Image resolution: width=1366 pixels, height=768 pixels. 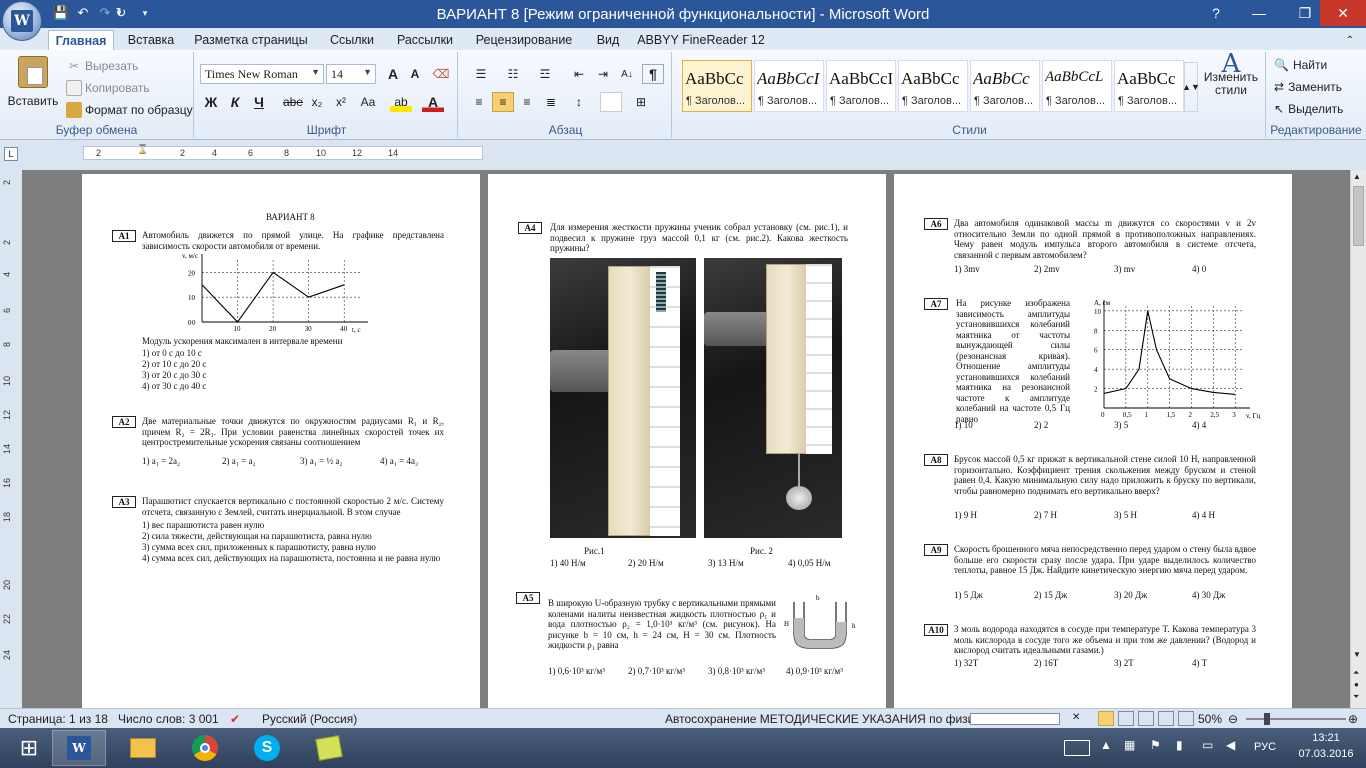 I want to click on multilevel-list-icon: ☲, so click(x=545, y=74).